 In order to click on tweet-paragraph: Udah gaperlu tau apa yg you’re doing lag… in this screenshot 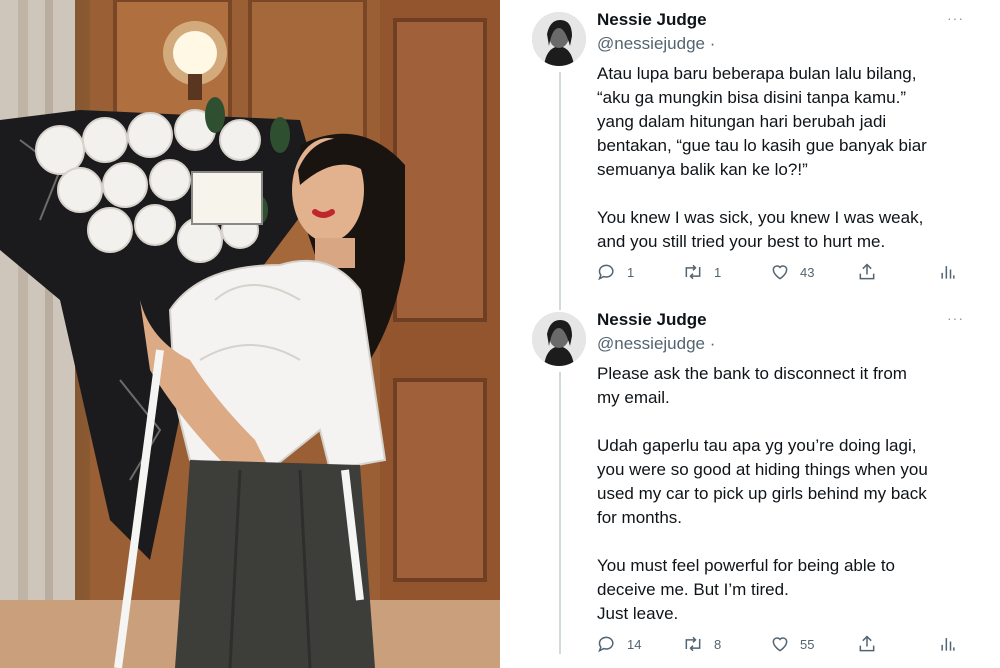, I will do `click(762, 481)`.